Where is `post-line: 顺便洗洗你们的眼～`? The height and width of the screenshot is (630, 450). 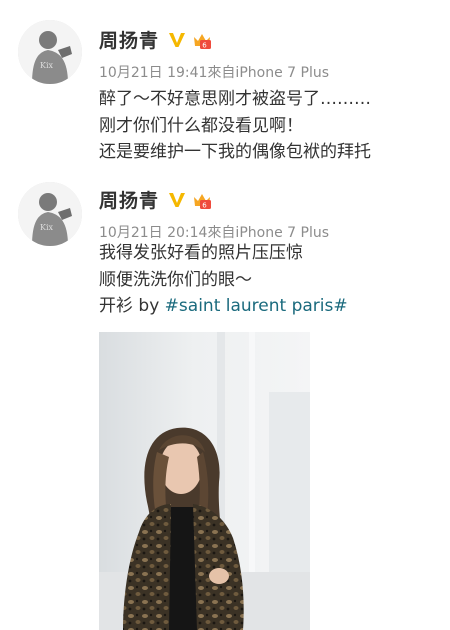 post-line: 顺便洗洗你们的眼～ is located at coordinates (175, 279).